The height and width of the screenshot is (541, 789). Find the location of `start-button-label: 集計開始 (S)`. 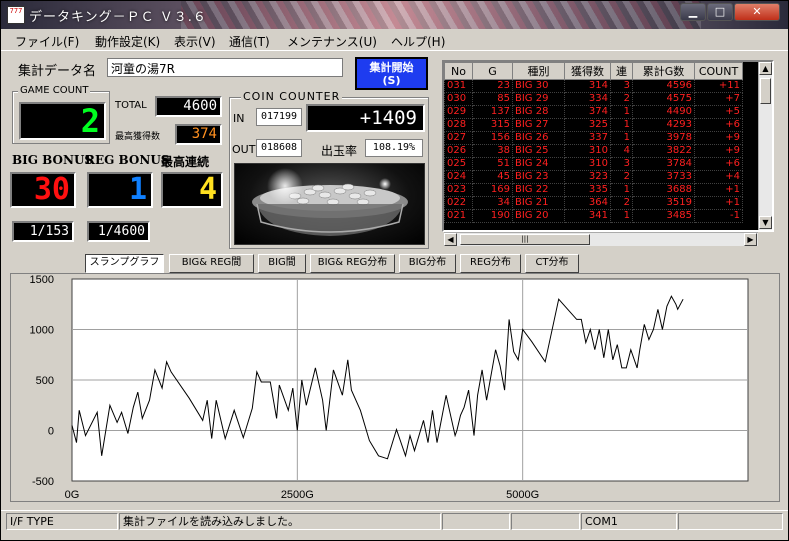

start-button-label: 集計開始 (S) is located at coordinates (391, 74).